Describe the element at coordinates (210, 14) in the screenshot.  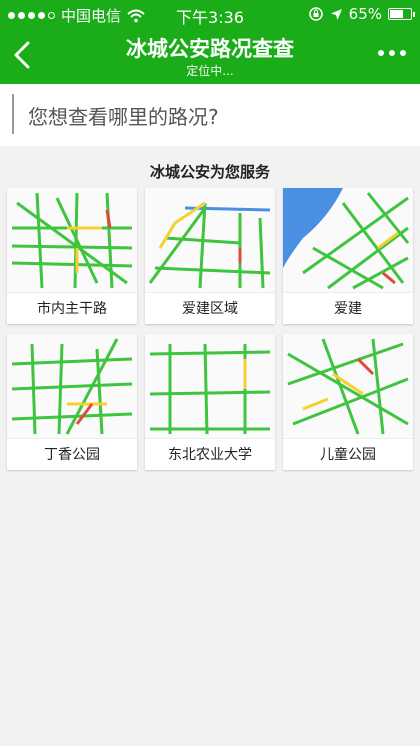
I see `status-bar: 中国电信 下午3:36 65%` at that location.